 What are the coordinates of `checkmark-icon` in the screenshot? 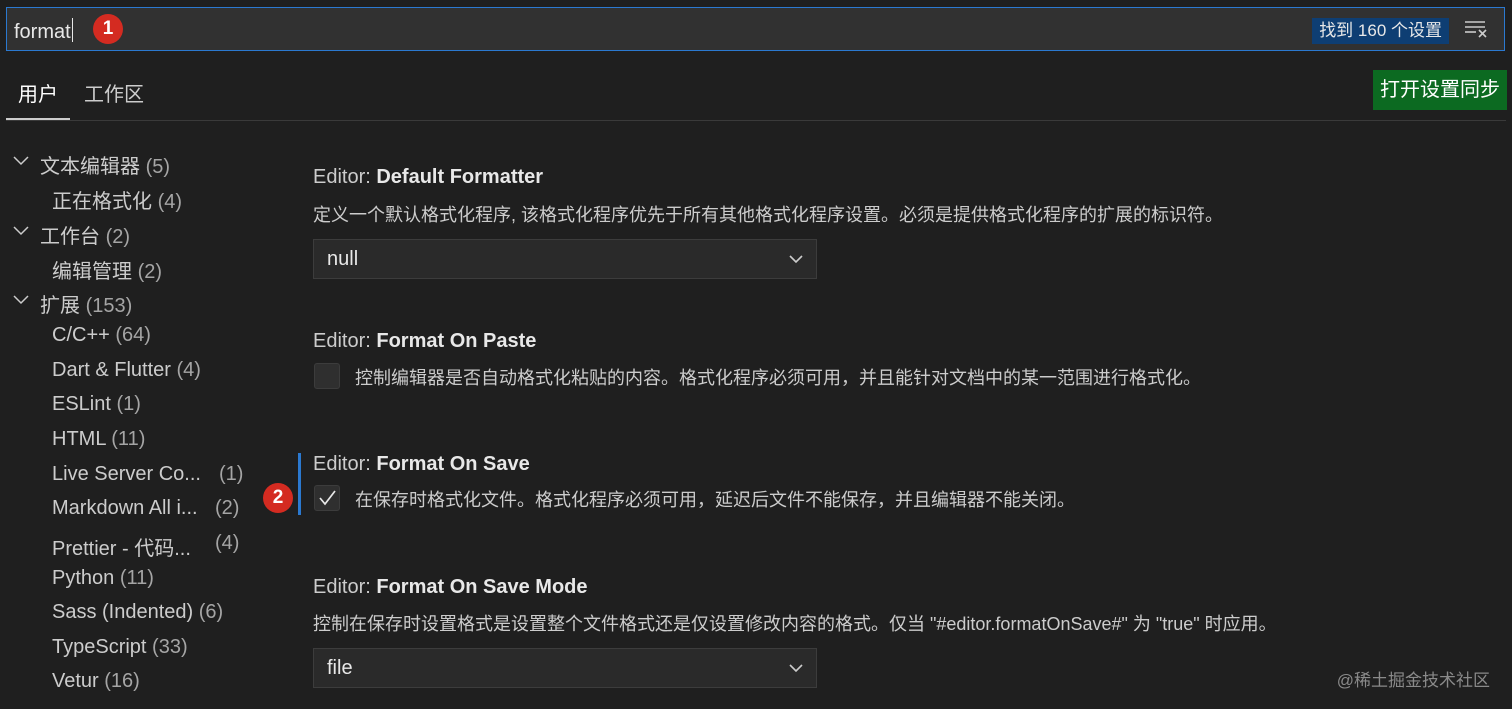 It's located at (327, 498).